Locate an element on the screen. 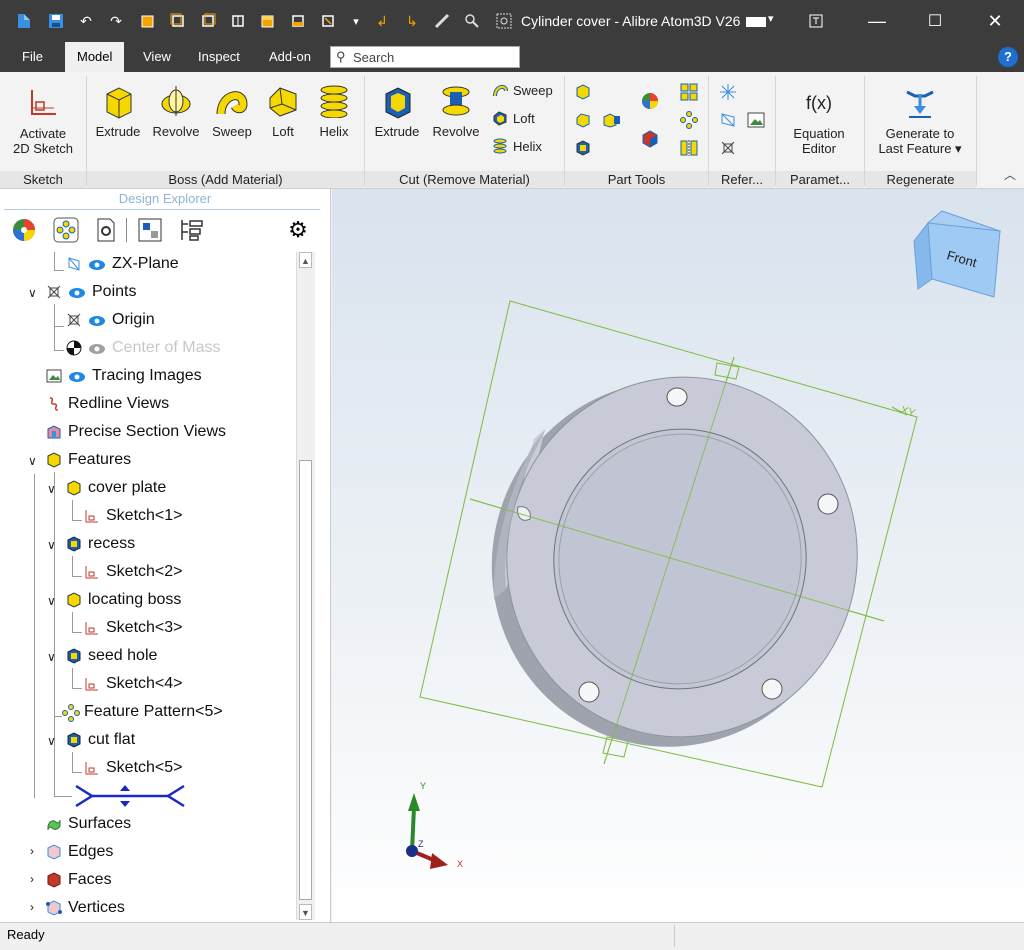  tree-item-cut-flat: cut flat is located at coordinates (100, 740).